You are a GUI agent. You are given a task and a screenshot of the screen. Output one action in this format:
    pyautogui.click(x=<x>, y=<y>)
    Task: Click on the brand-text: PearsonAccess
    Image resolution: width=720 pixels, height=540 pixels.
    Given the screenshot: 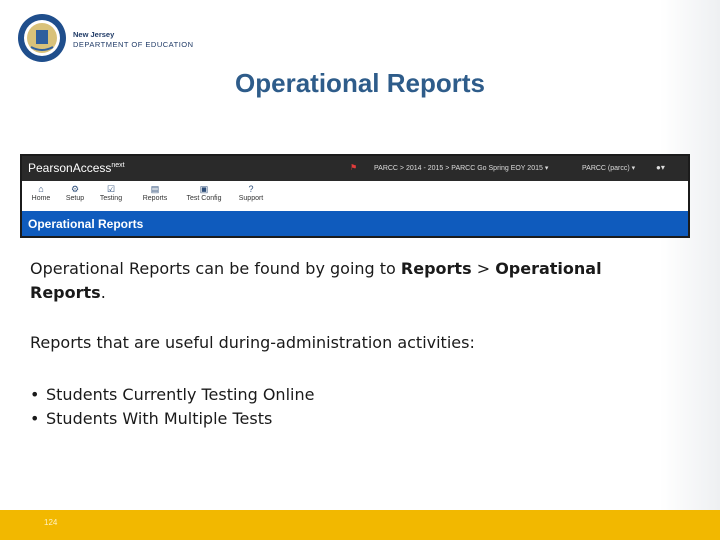 What is the action you would take?
    pyautogui.click(x=70, y=168)
    